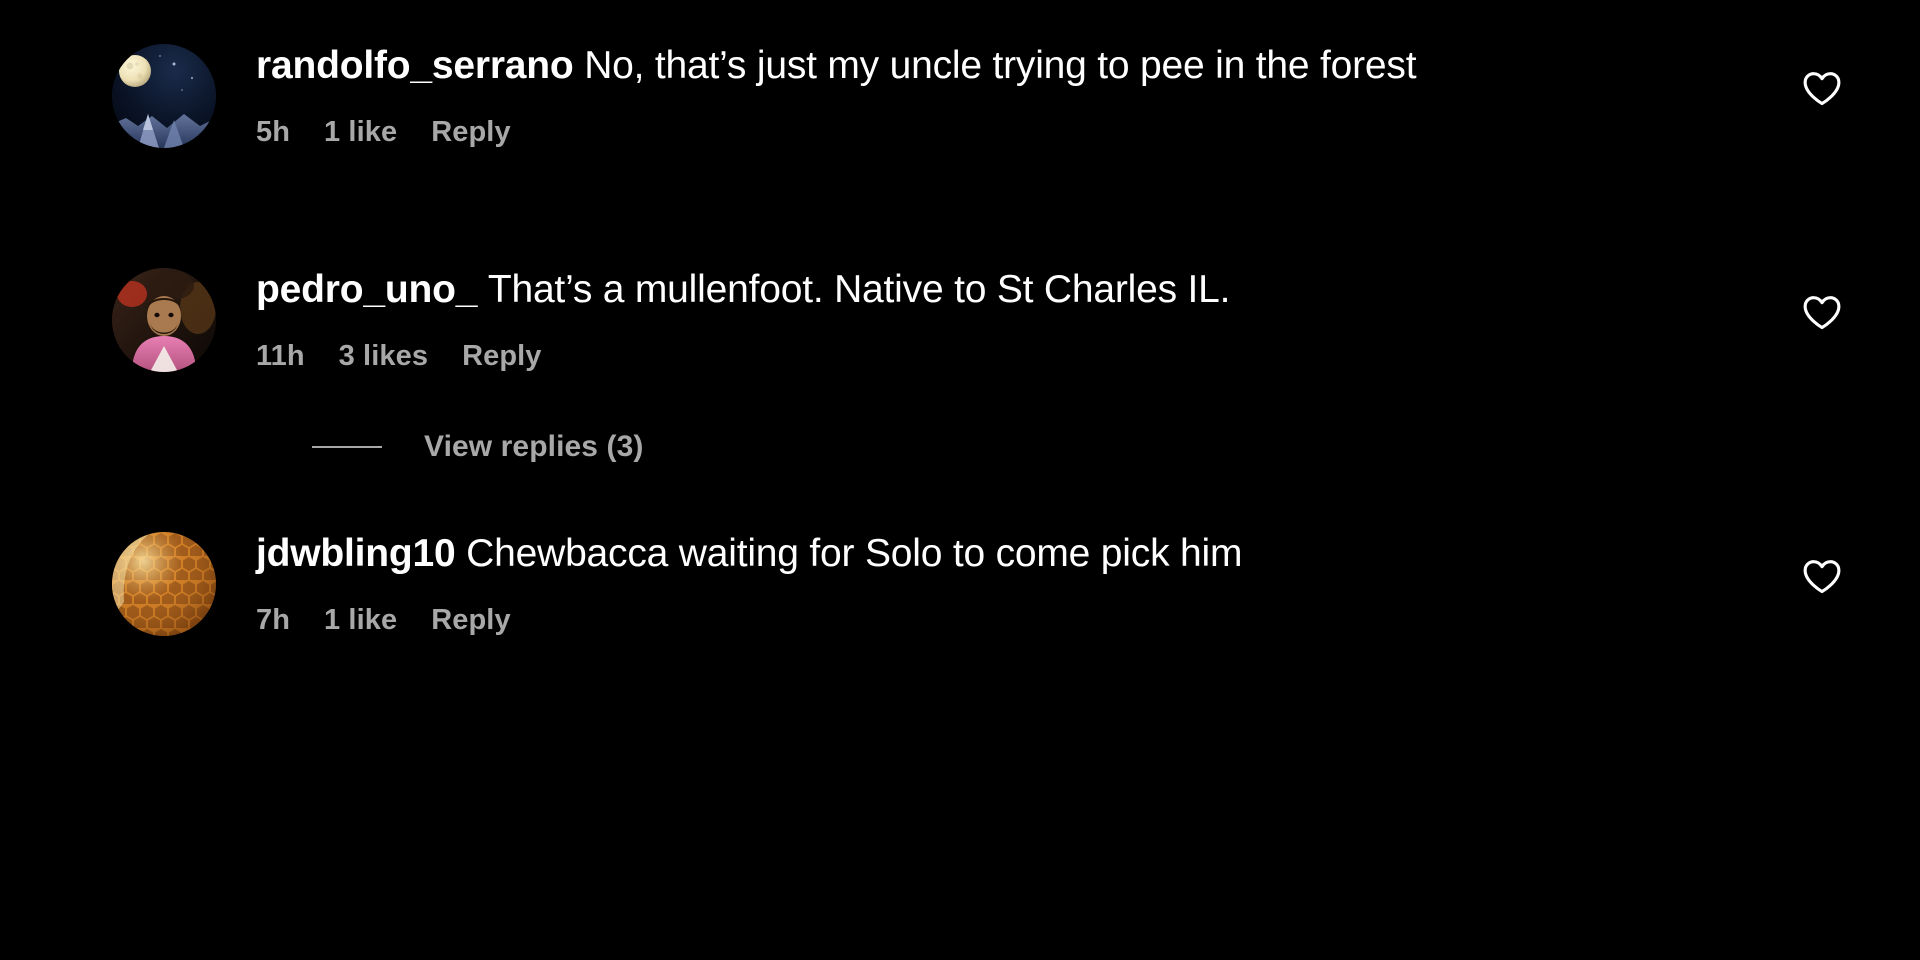 This screenshot has width=1920, height=960. What do you see at coordinates (1011, 131) in the screenshot?
I see `comment-meta-row: 5h 1 like Reply` at bounding box center [1011, 131].